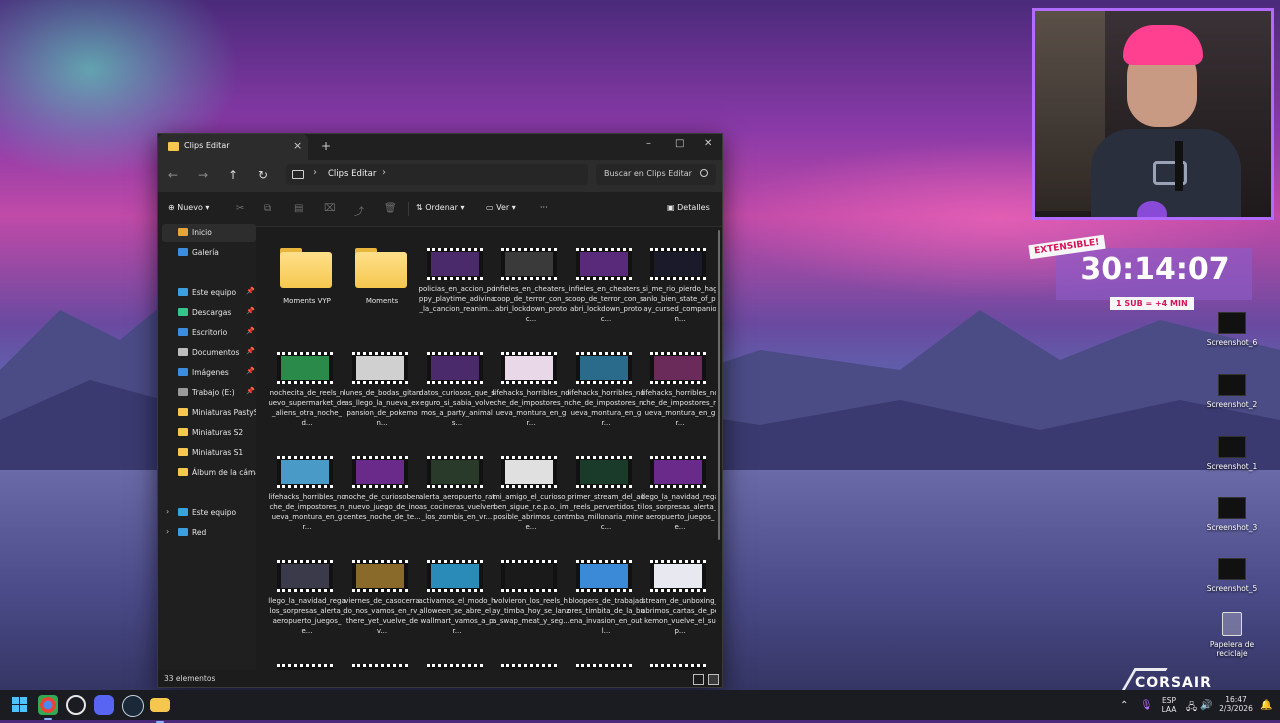  What do you see at coordinates (1191, 708) in the screenshot?
I see `network-icon: 🖧` at bounding box center [1191, 708].